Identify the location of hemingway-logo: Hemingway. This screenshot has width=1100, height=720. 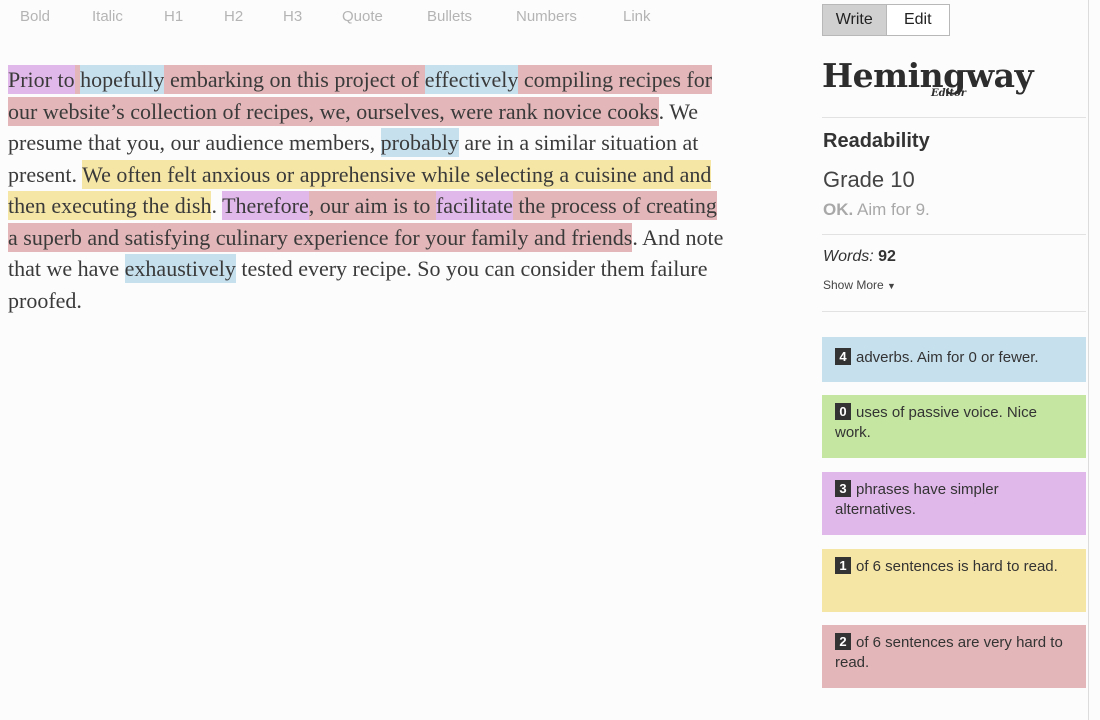
(928, 75).